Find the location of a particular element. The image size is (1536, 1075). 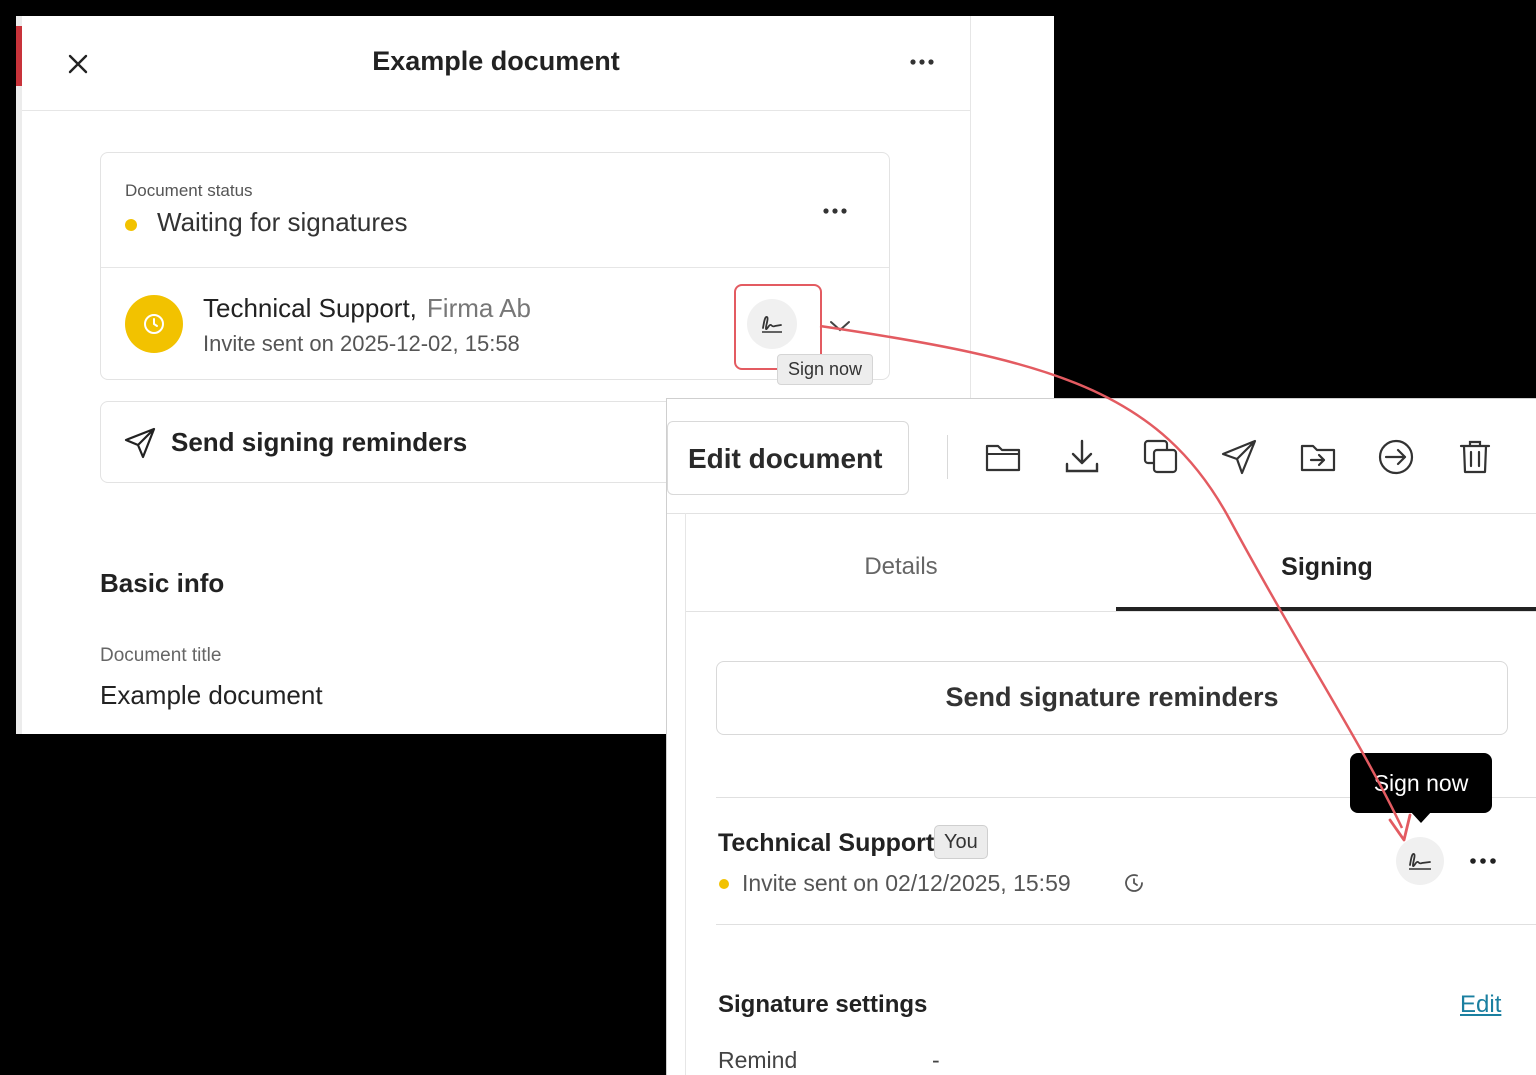

send-signature-reminders-label: Send signature reminders is located at coordinates (1112, 697).